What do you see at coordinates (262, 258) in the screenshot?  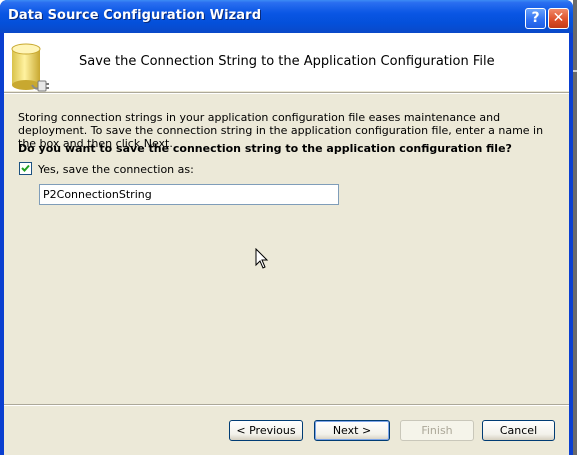 I see `mouse-cursor-icon` at bounding box center [262, 258].